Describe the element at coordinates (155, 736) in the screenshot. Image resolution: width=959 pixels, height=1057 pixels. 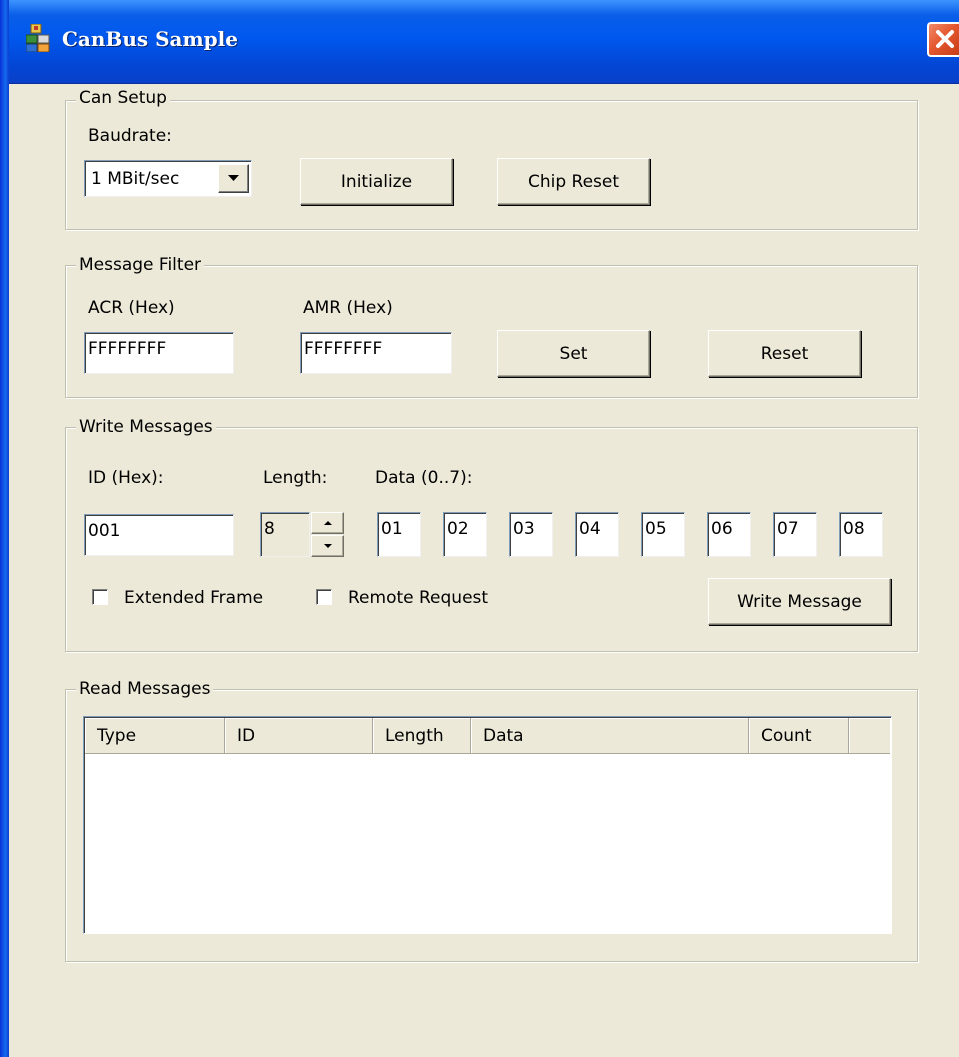
I see `column-header-type: Type` at that location.